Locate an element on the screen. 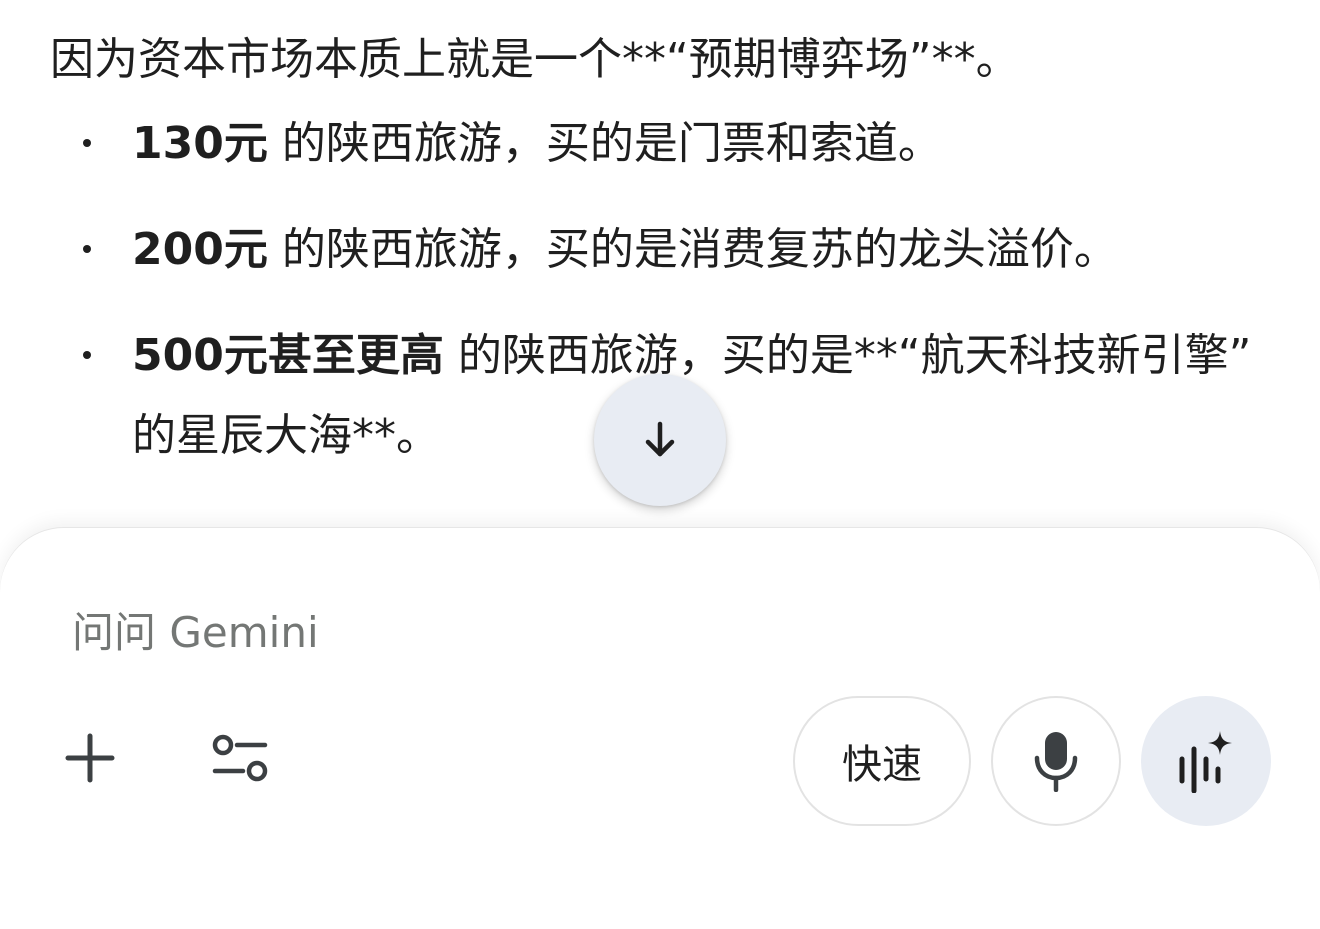 The image size is (1320, 929). prompt-input is located at coordinates (652, 632).